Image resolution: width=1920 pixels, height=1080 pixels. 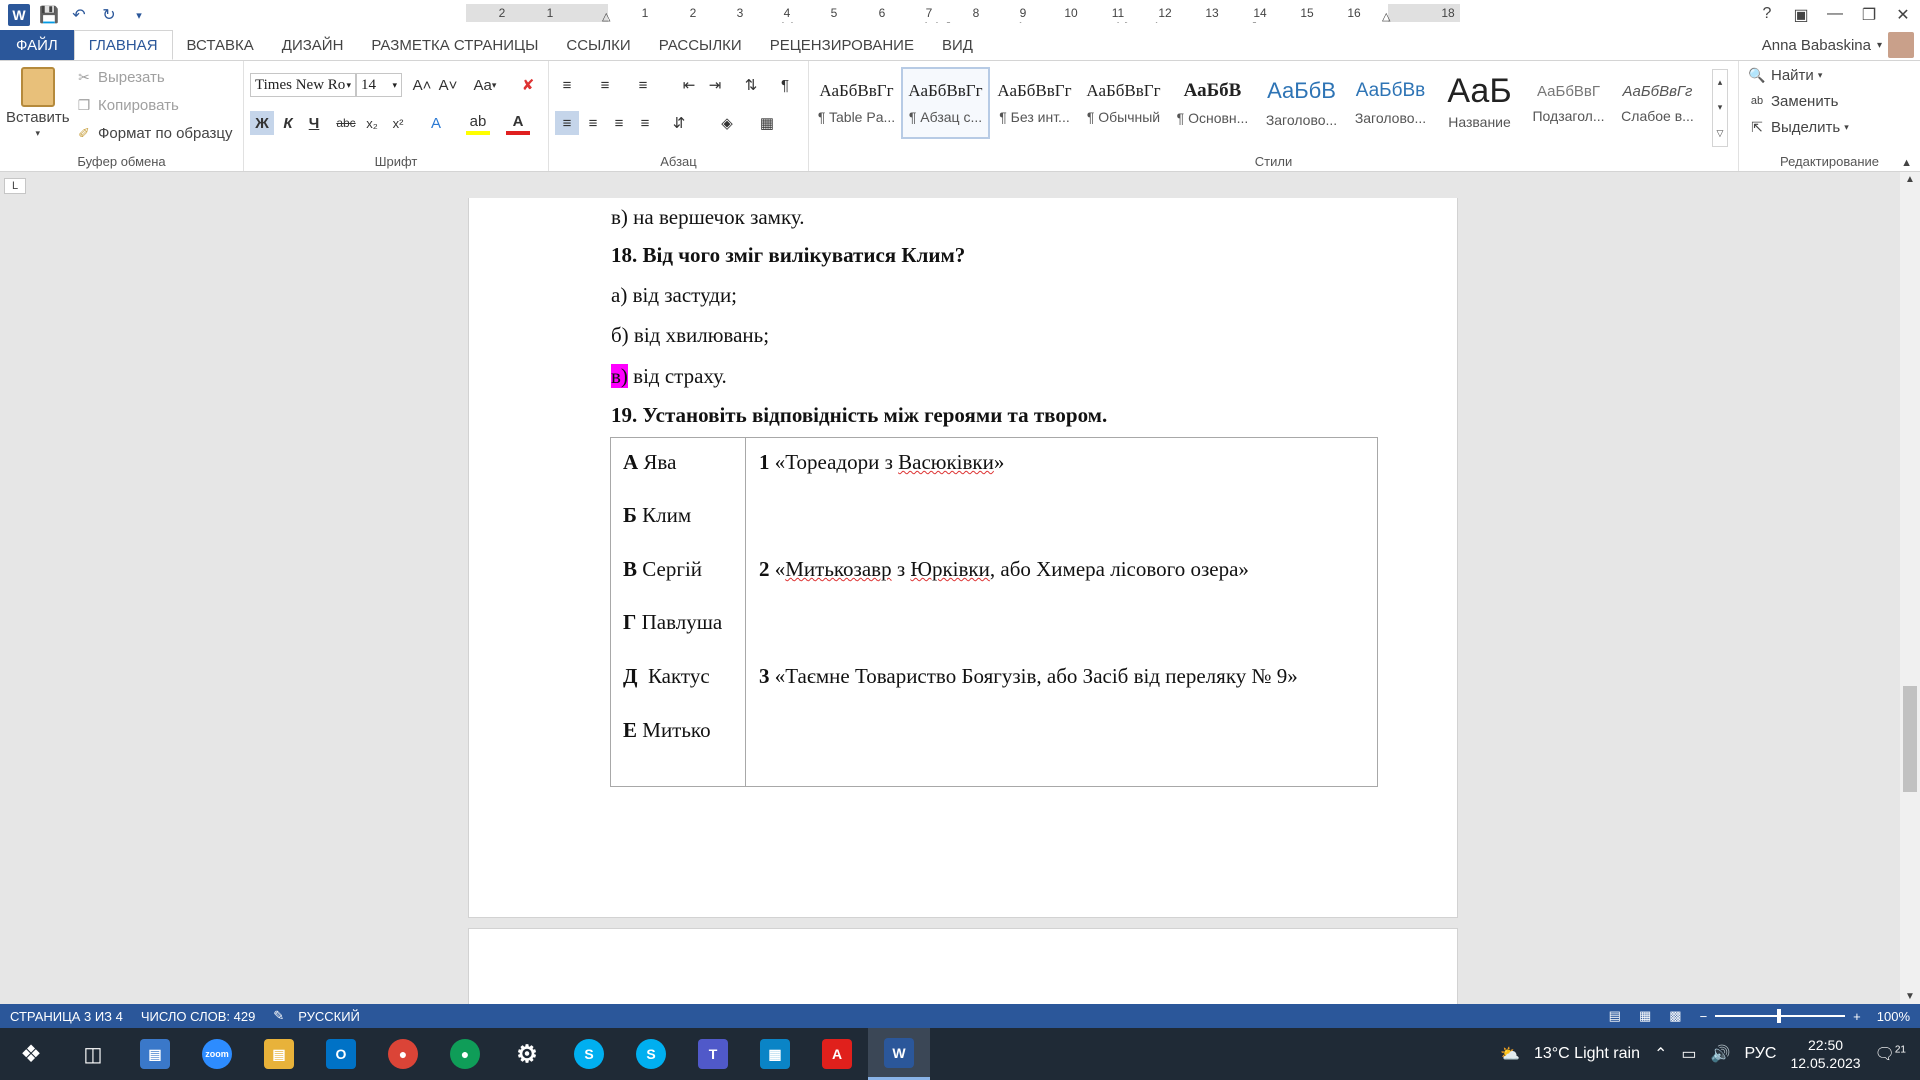 What do you see at coordinates (31, 1054) in the screenshot?
I see `start-button: ❖` at bounding box center [31, 1054].